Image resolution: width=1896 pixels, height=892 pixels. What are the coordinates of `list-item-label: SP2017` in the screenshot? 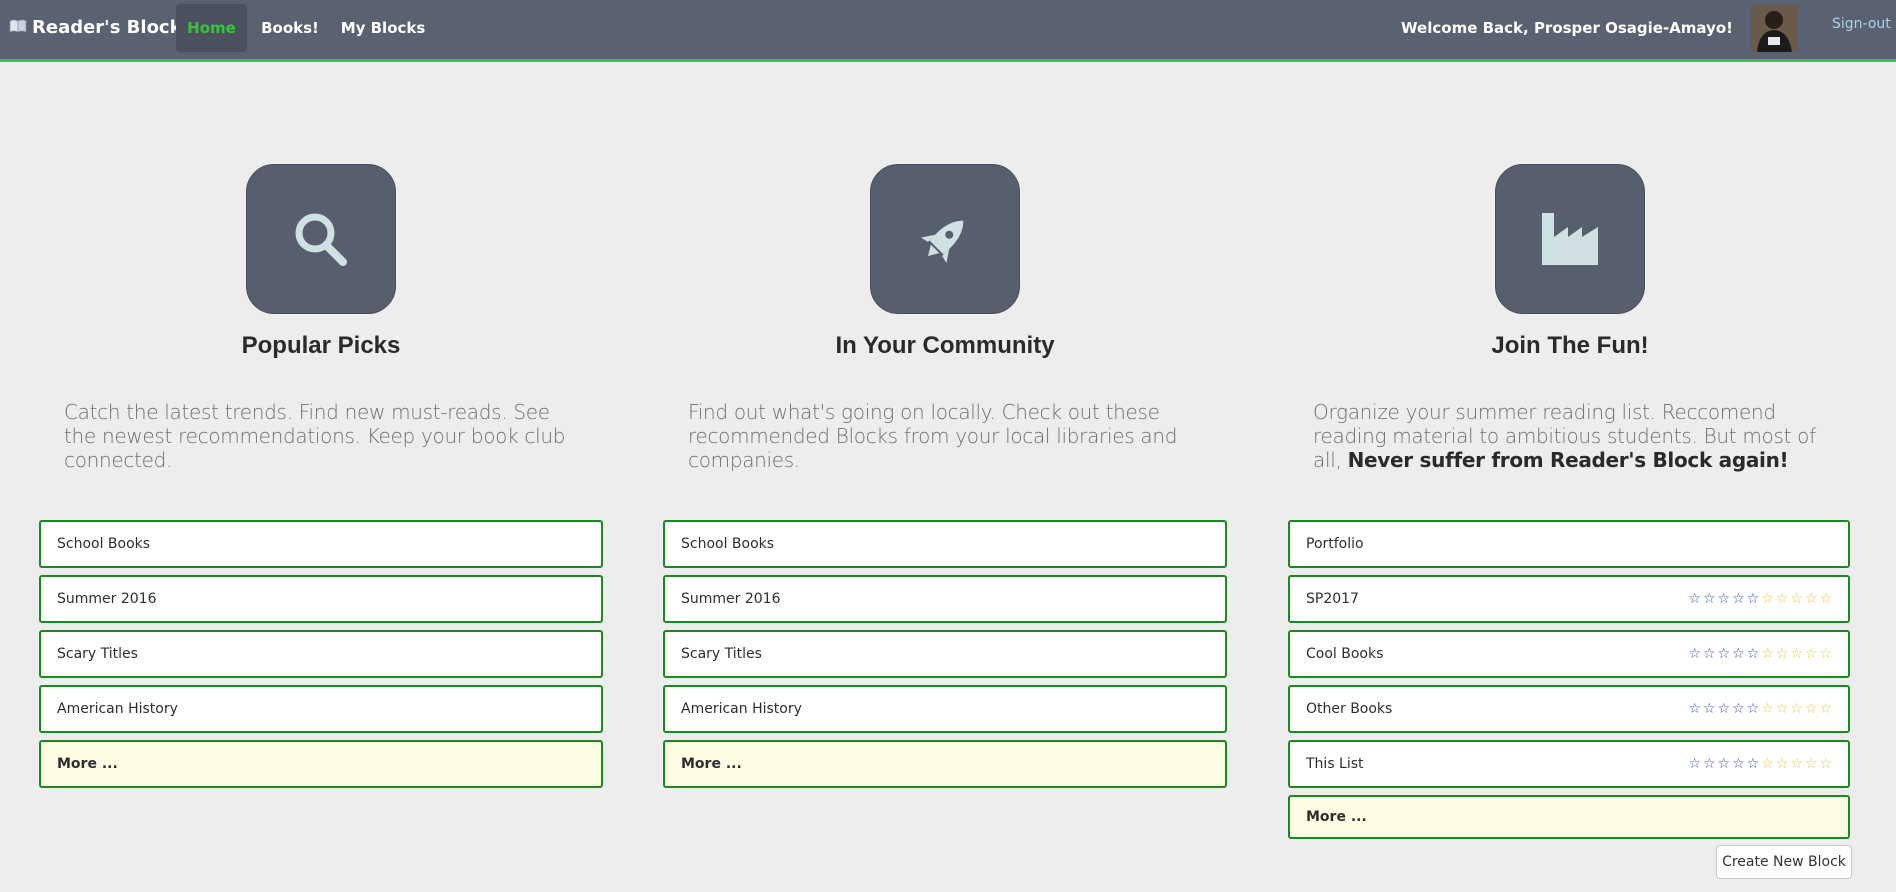 It's located at (1332, 599).